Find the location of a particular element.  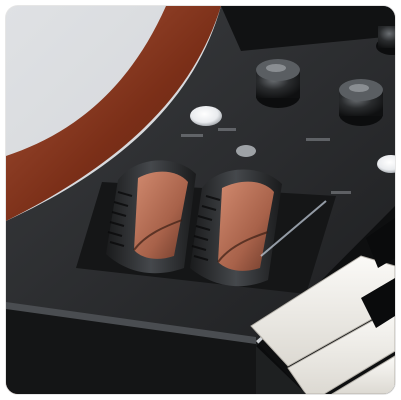

modulation-wheel is located at coordinates (236, 228).